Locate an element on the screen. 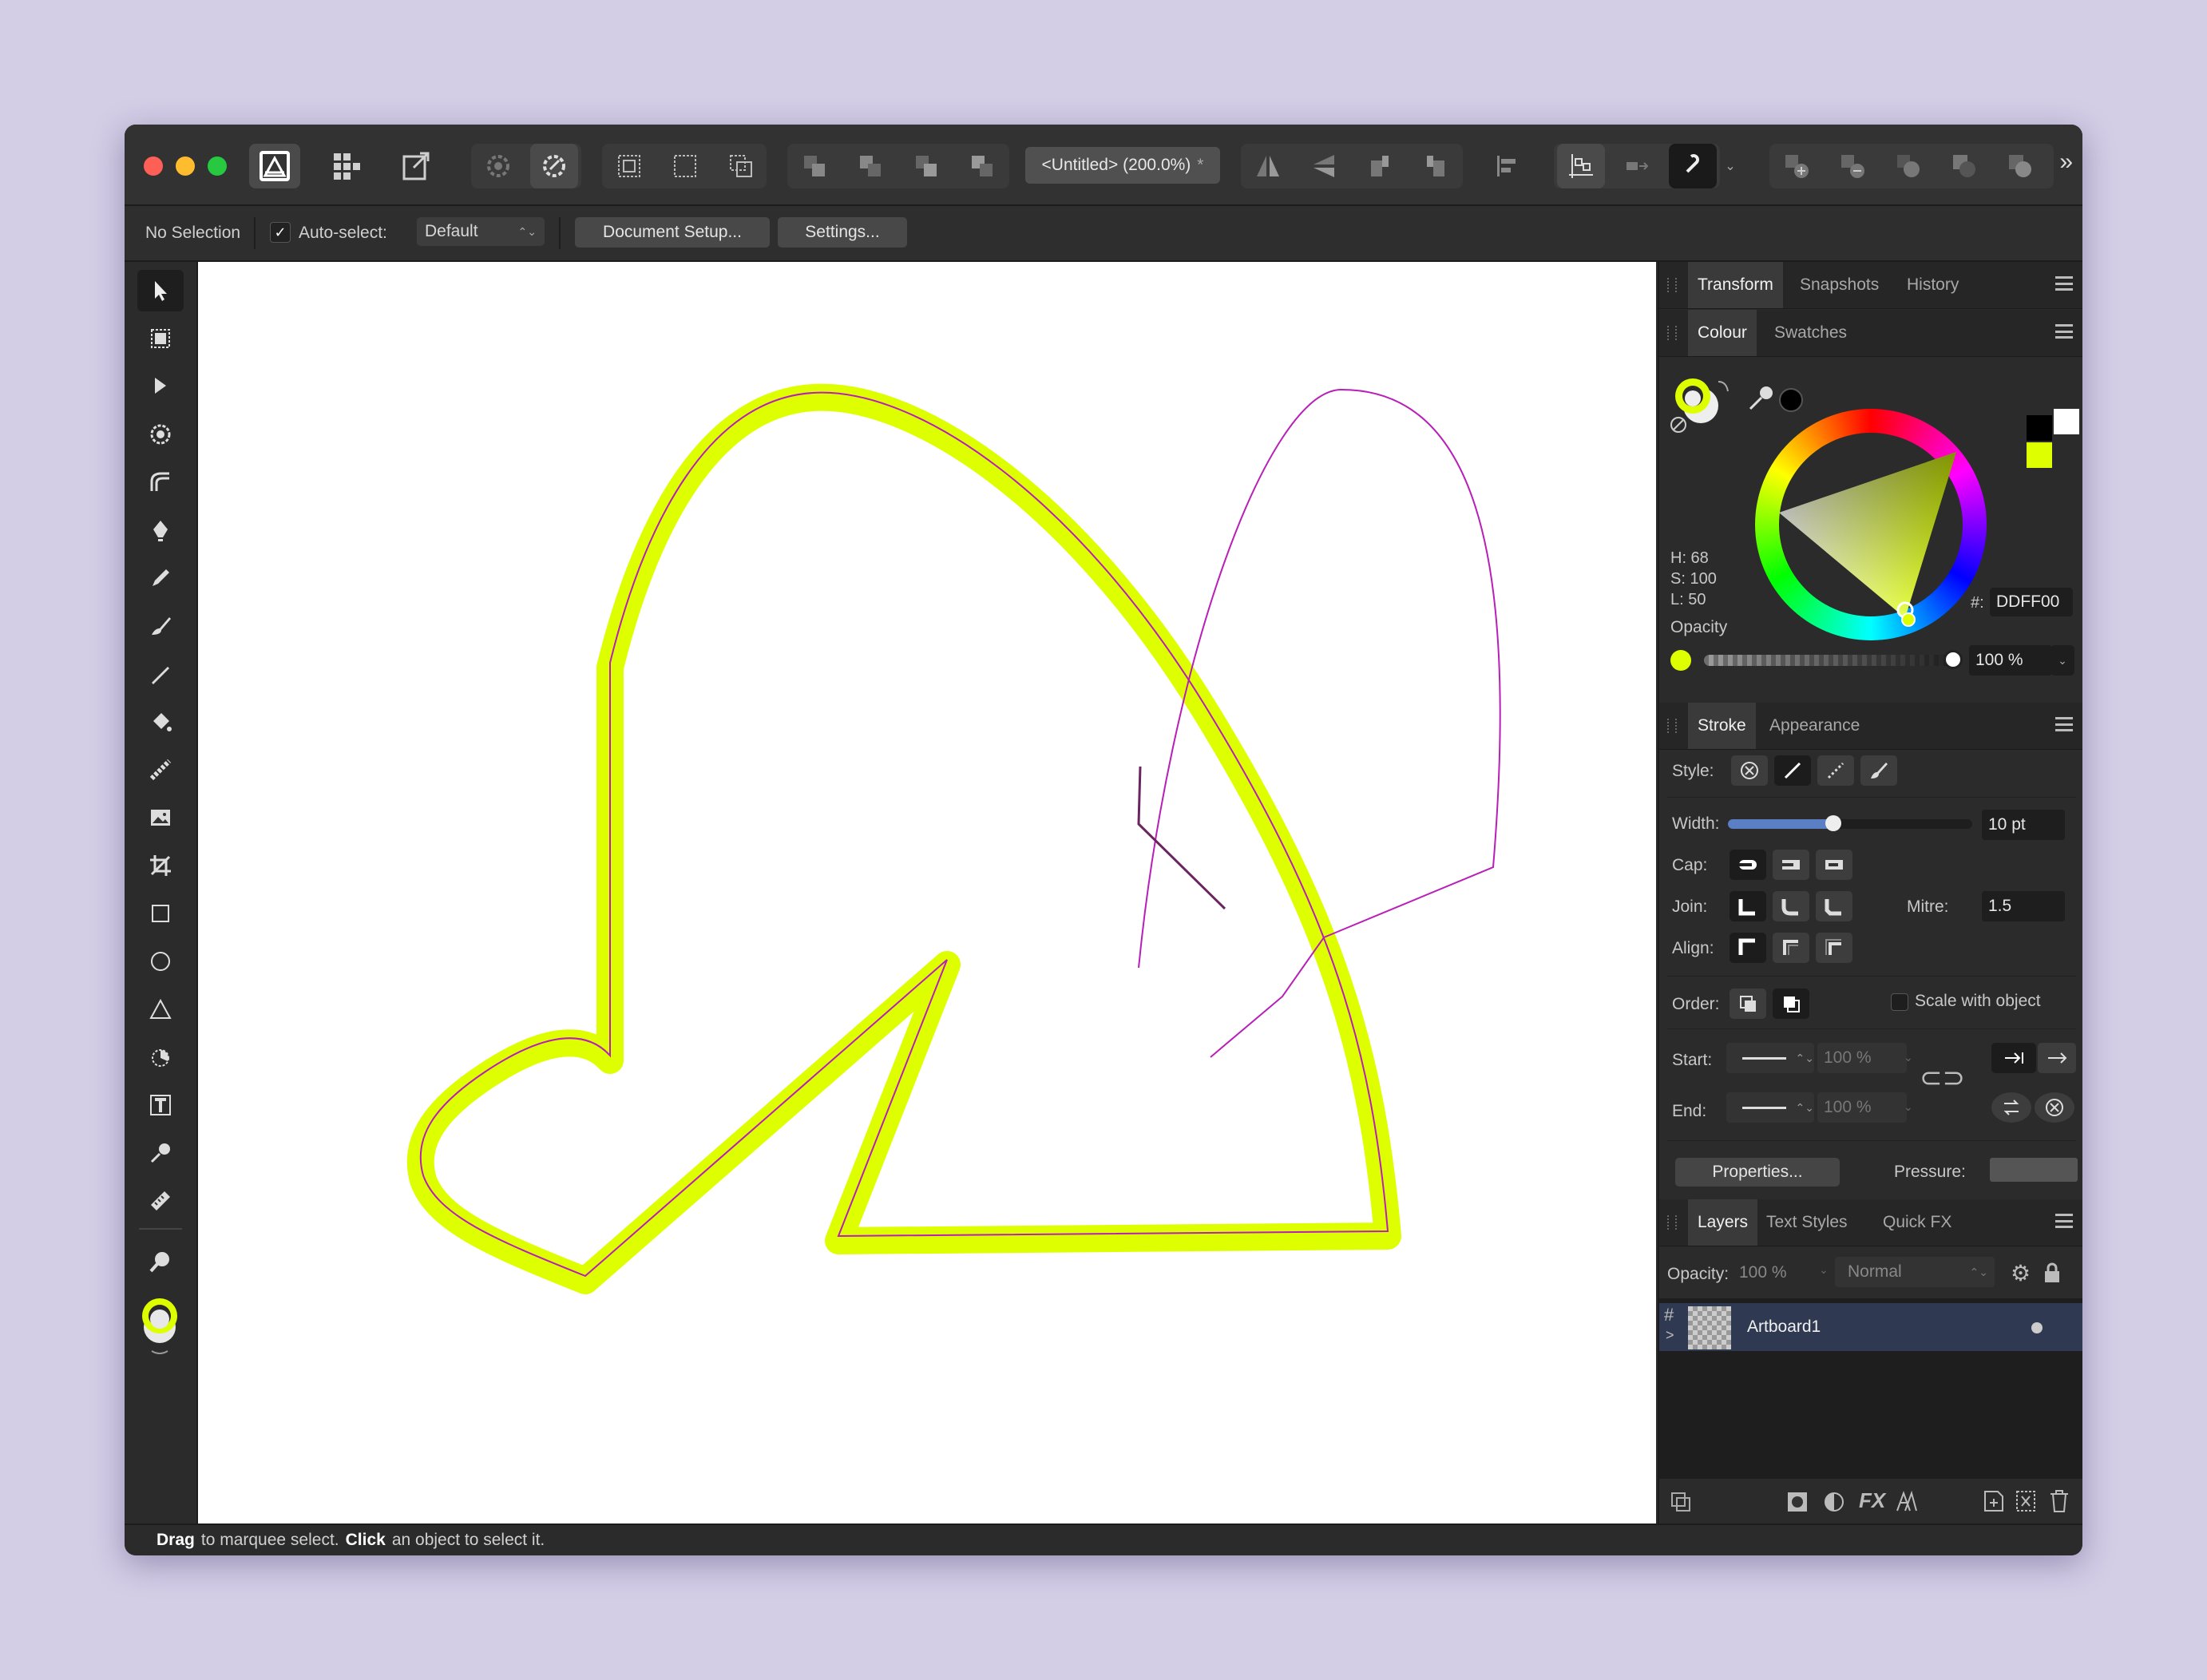  stroke-behind-fill-icon is located at coordinates (1748, 1004).